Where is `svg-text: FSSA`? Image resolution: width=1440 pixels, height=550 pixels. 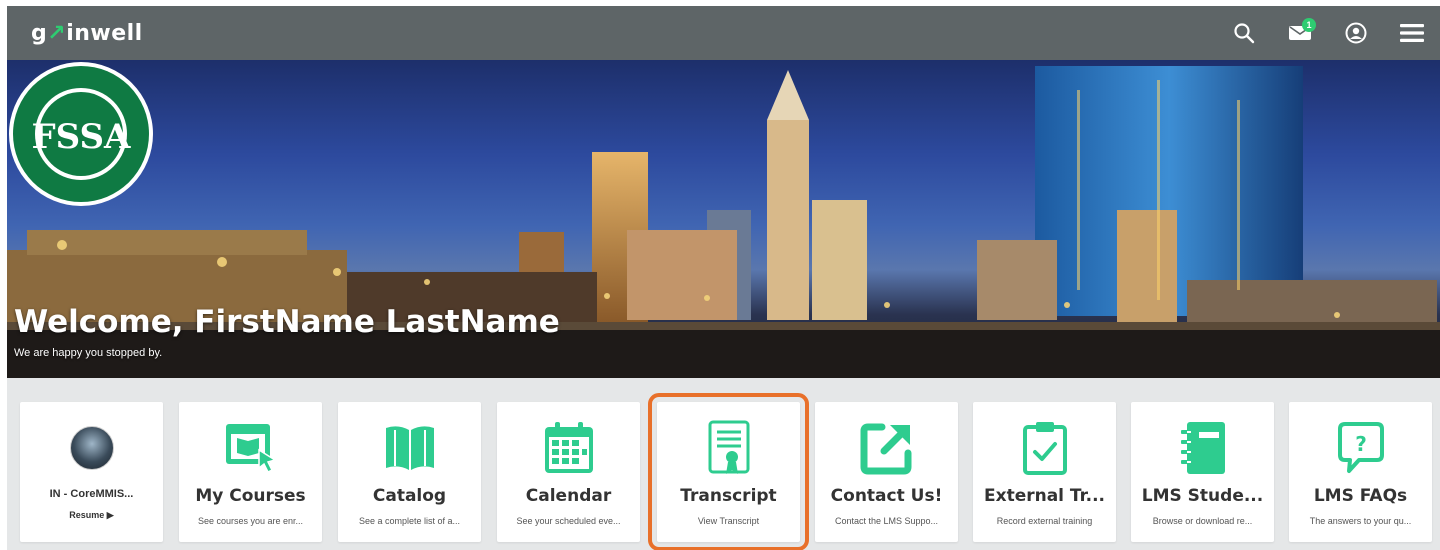
svg-text: FSSA is located at coordinates (81, 137).